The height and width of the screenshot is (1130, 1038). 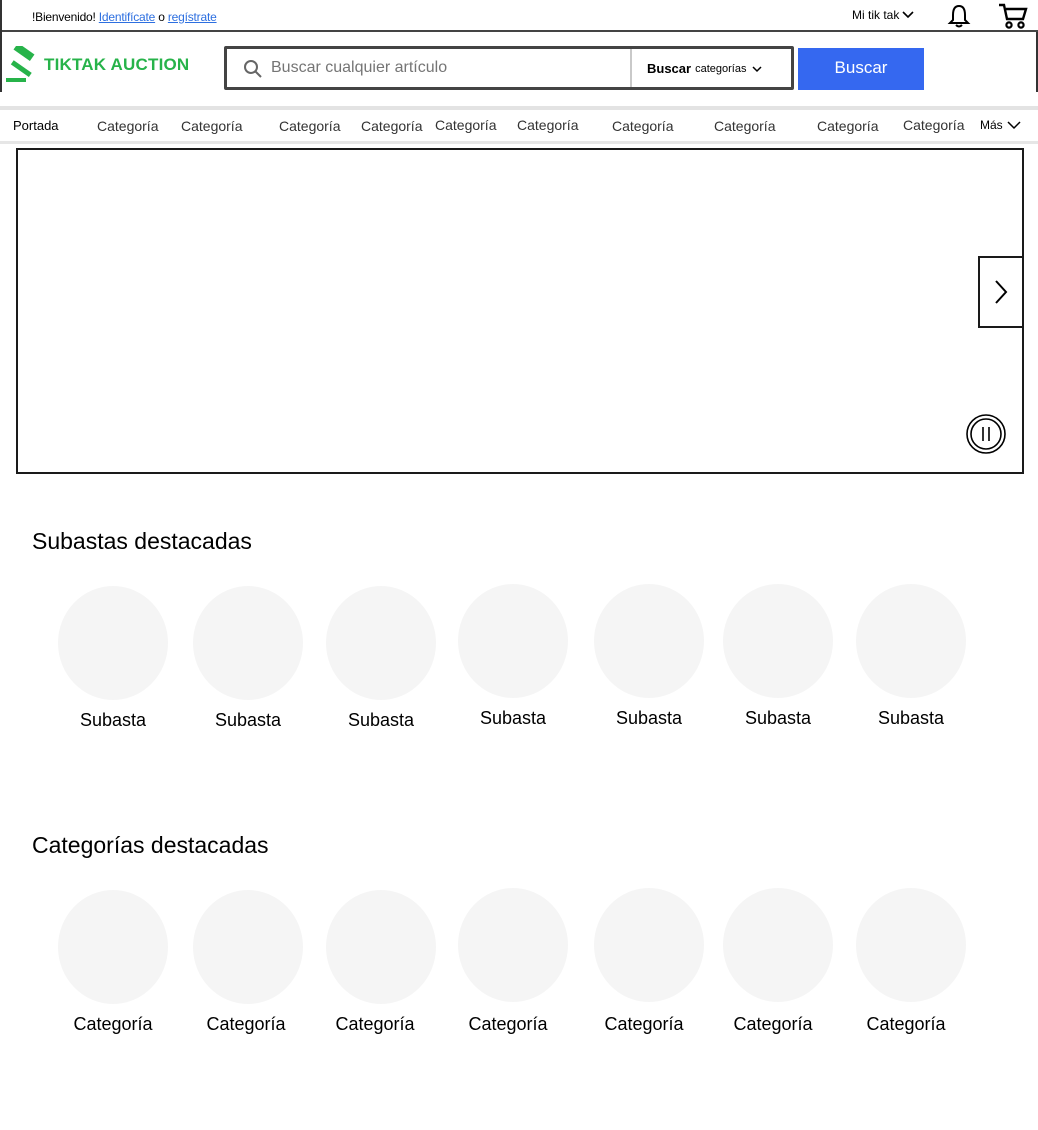 I want to click on logo: TIKTAK AUCTION, so click(x=96, y=65).